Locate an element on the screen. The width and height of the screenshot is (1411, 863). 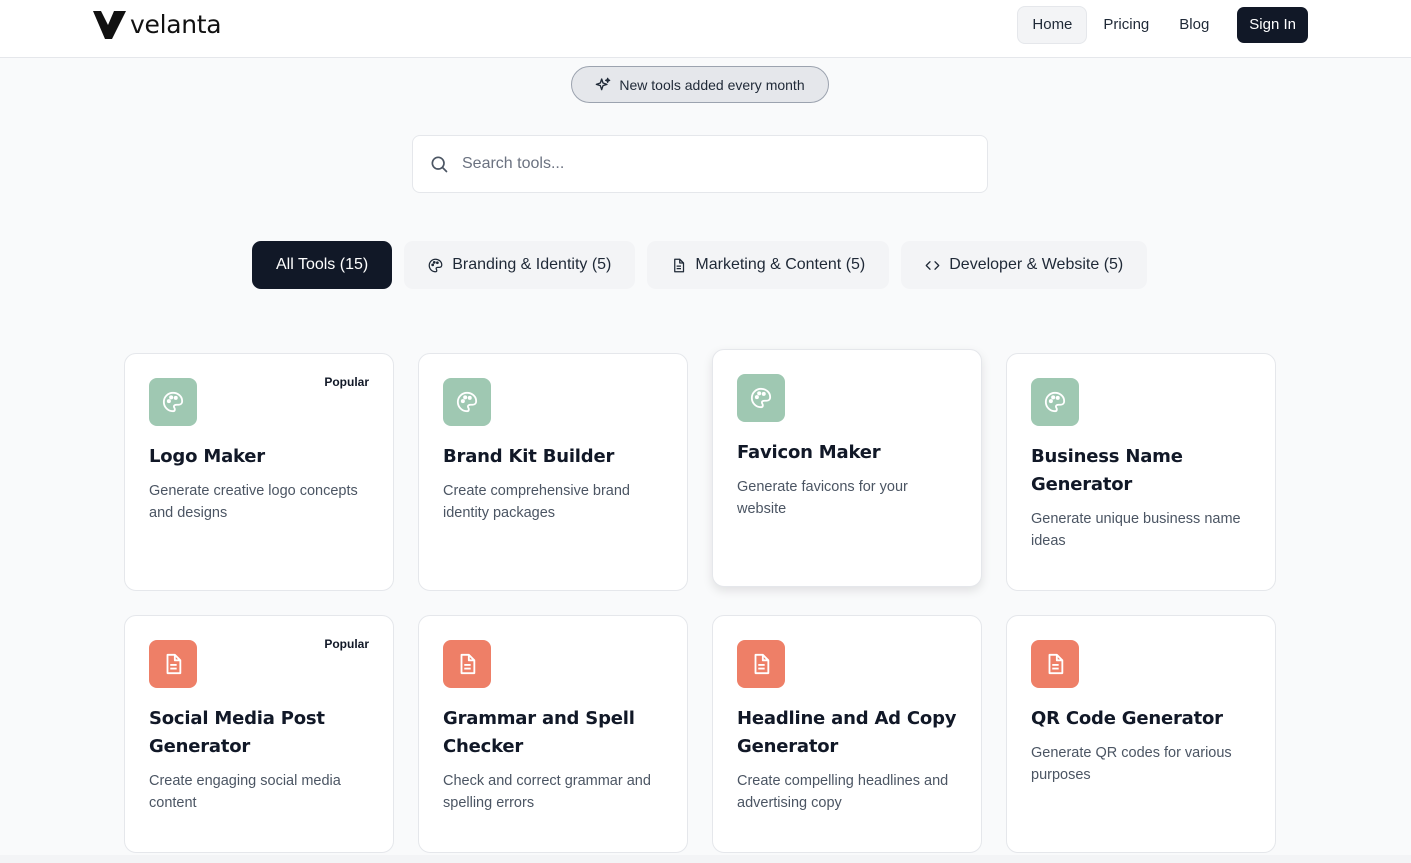
tab-label: Marketing & Content (5) is located at coordinates (780, 264).